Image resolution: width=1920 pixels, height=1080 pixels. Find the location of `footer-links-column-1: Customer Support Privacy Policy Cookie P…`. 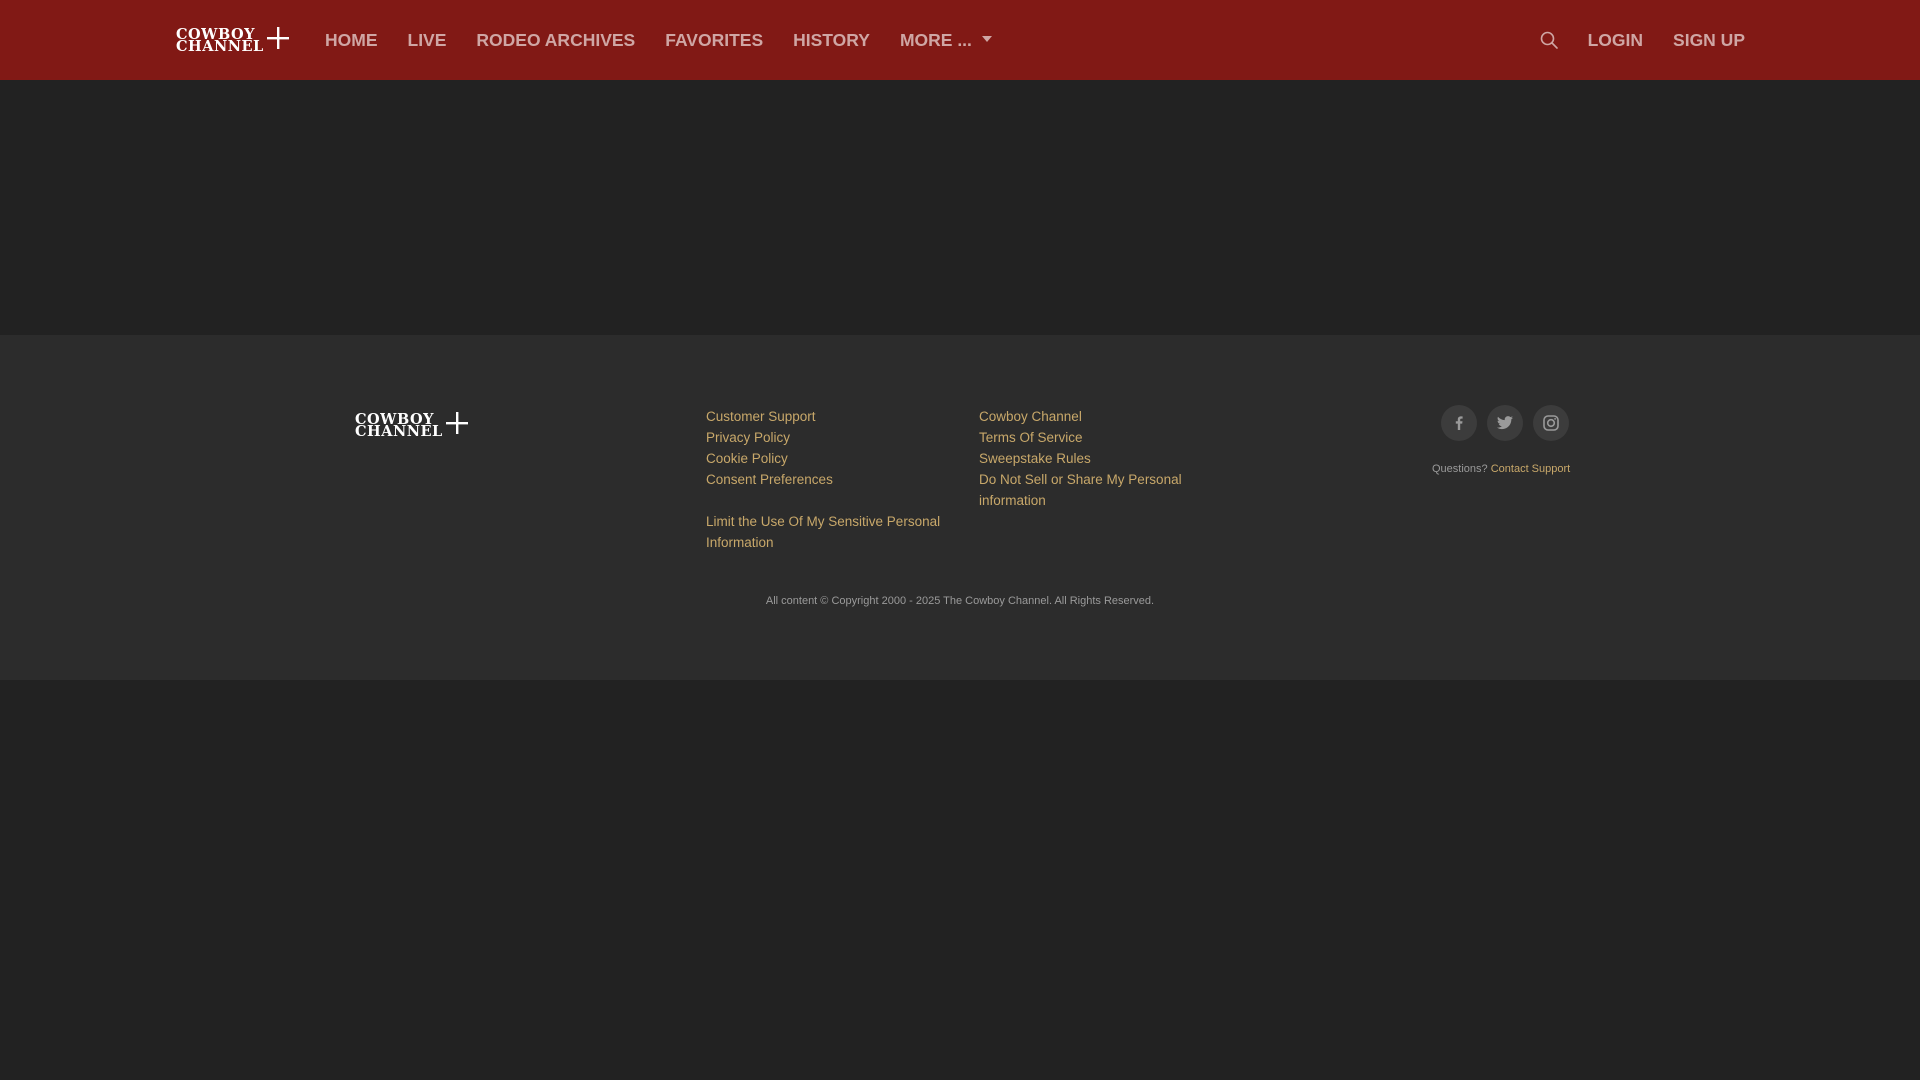

footer-links-column-1: Customer Support Privacy Policy Cookie P… is located at coordinates (831, 479).